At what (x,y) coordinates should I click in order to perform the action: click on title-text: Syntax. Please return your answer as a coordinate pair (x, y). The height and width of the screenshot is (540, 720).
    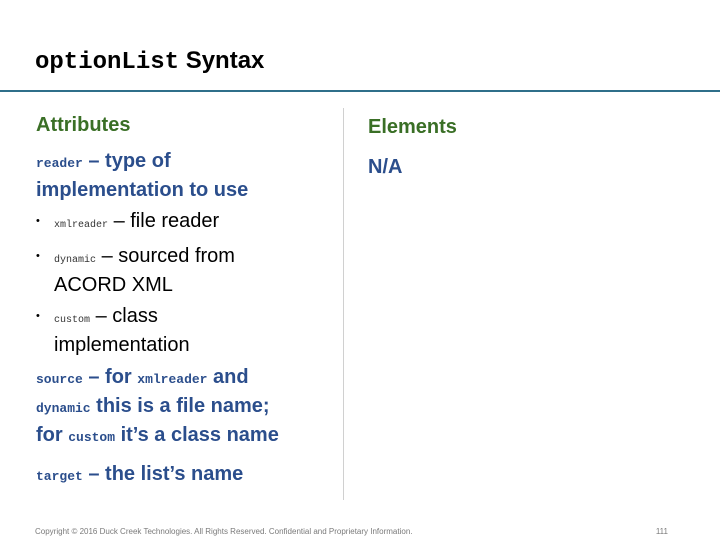
    Looking at the image, I should click on (225, 60).